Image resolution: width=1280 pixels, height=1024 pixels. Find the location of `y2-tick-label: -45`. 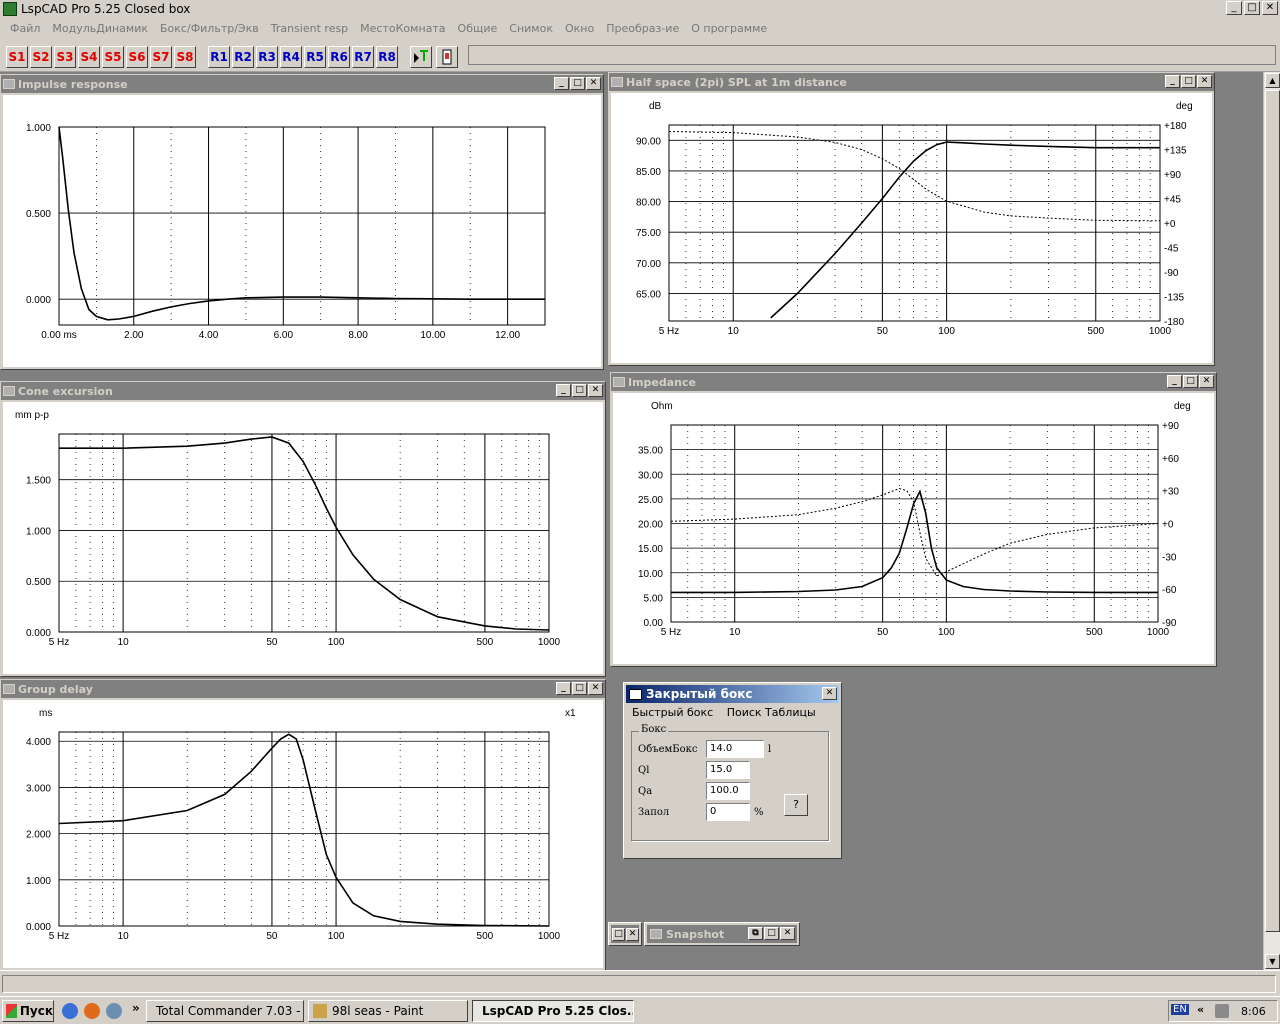

y2-tick-label: -45 is located at coordinates (1171, 249).